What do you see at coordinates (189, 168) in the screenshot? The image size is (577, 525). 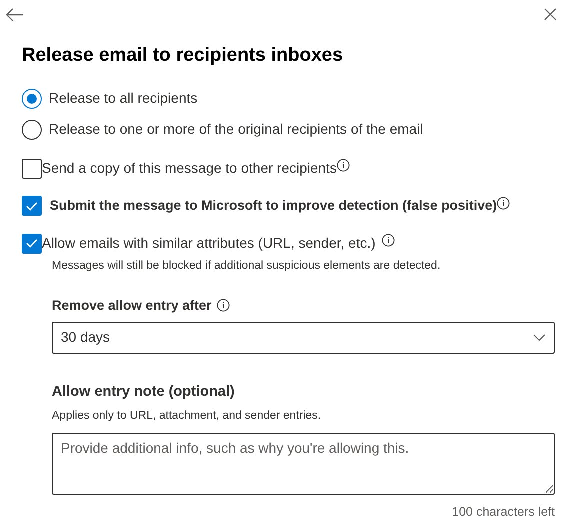 I see `checkbox-label: Send a copy of this message to other recipients` at bounding box center [189, 168].